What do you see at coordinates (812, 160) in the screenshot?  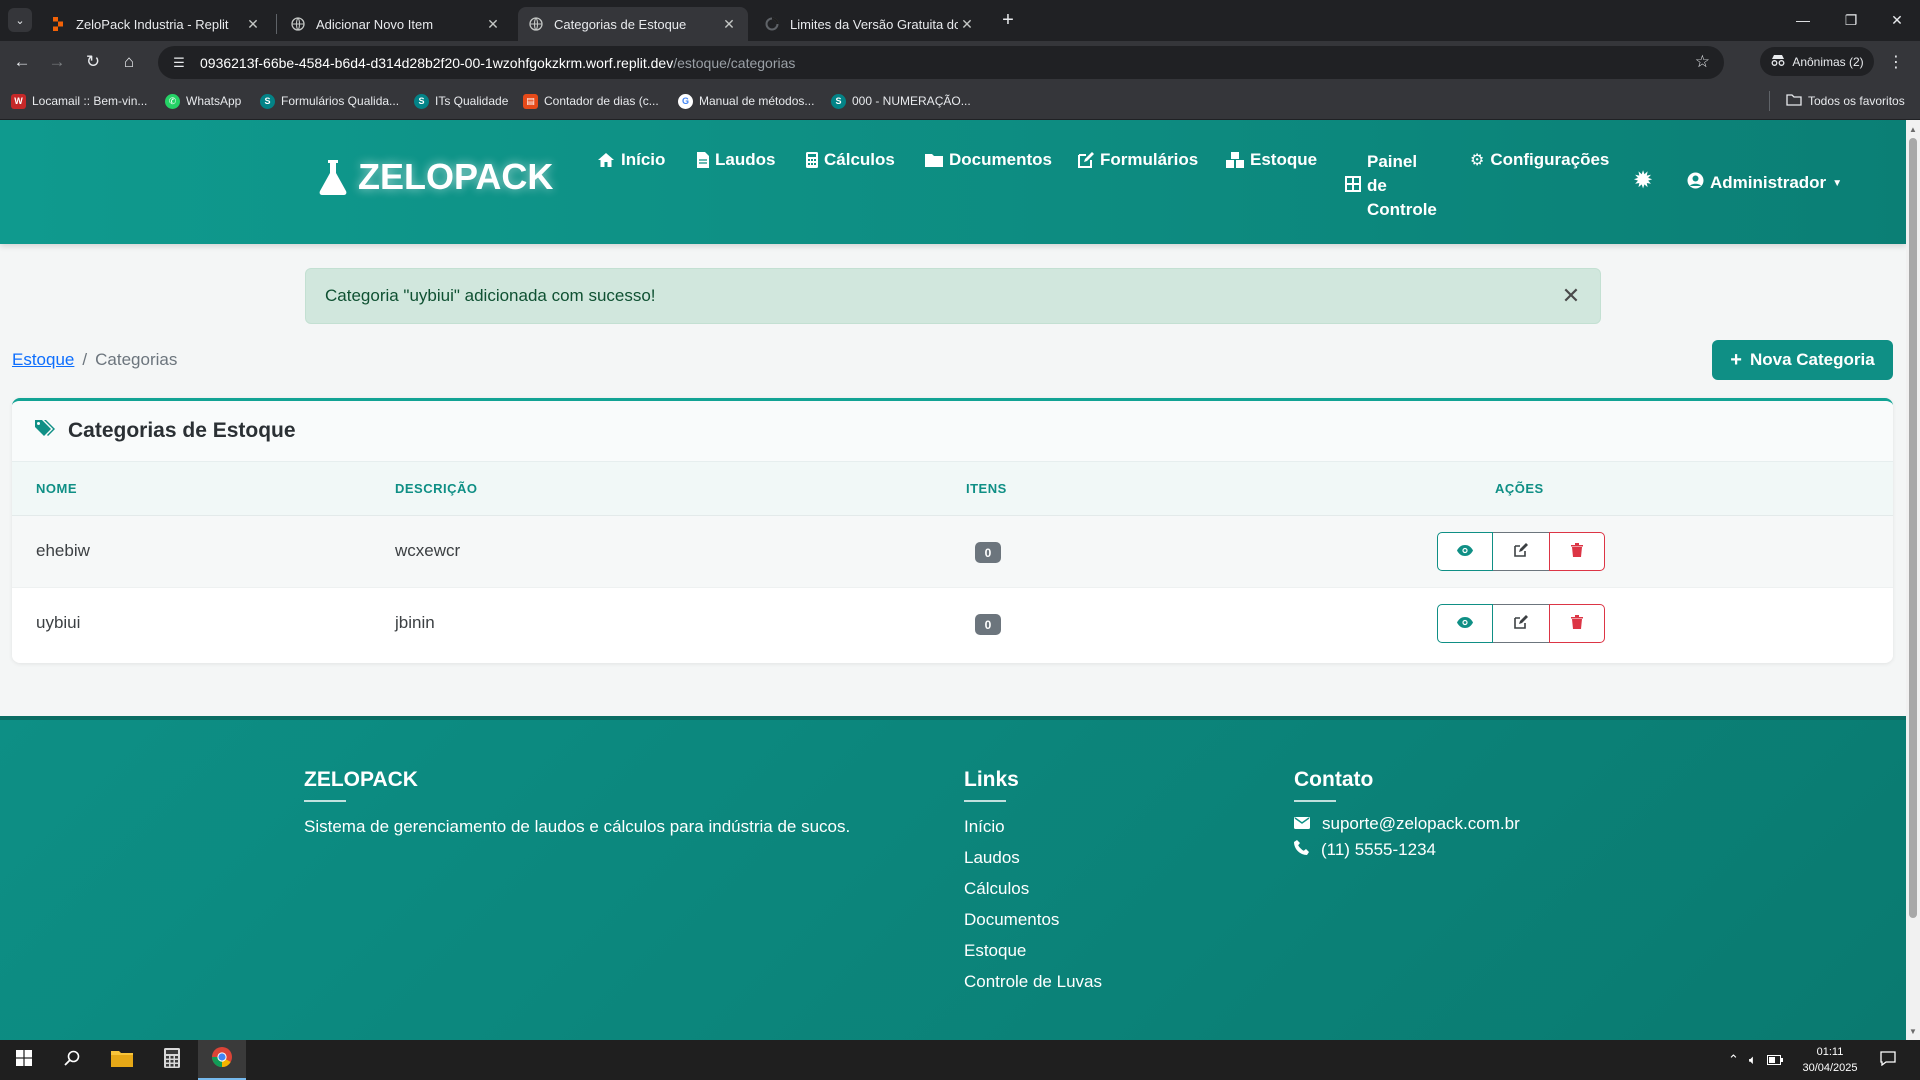 I see `calculator-icon` at bounding box center [812, 160].